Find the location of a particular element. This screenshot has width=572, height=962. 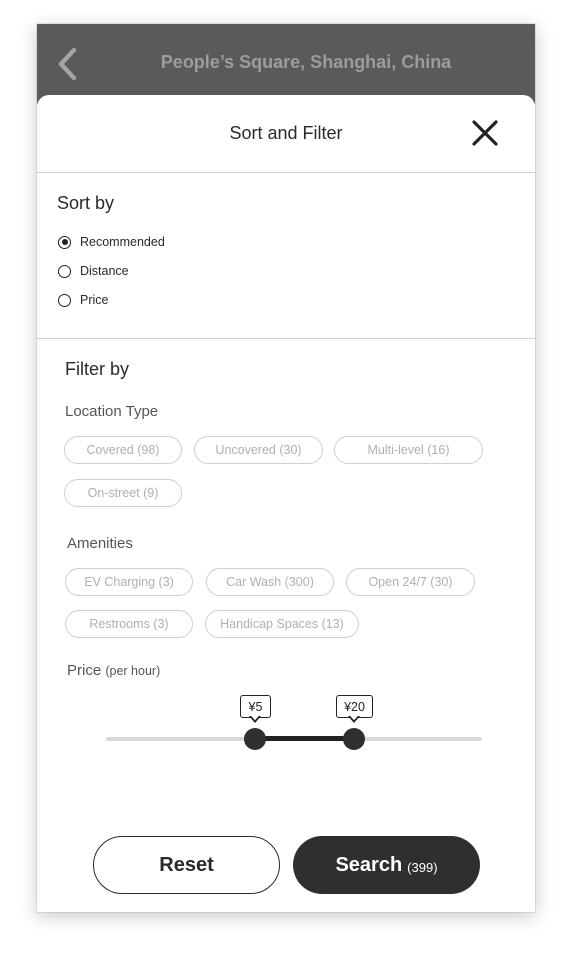

max-price-handle is located at coordinates (354, 739).